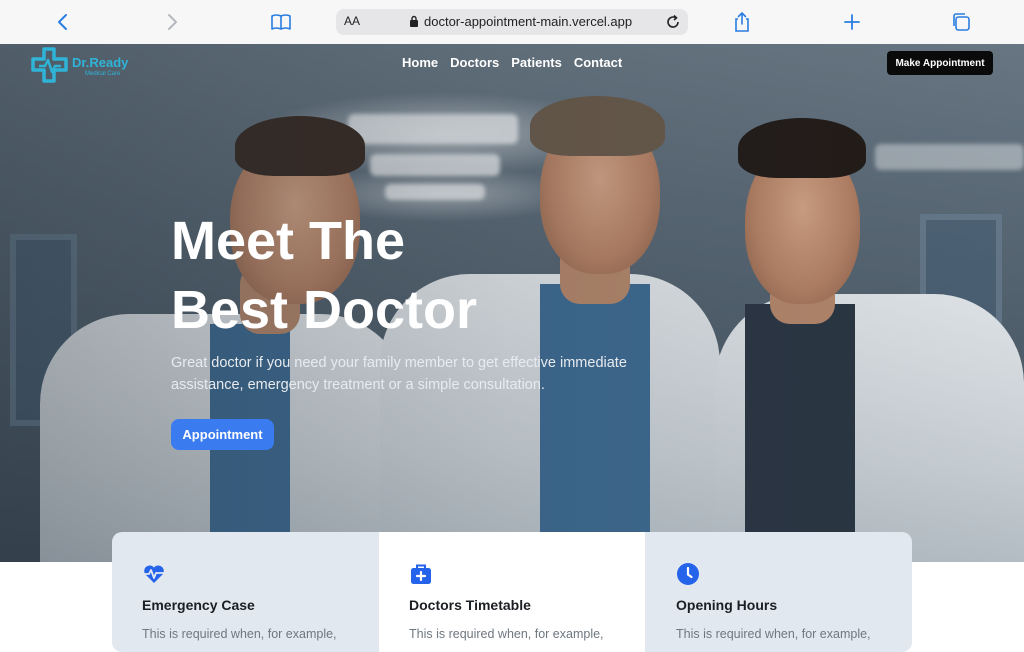 The height and width of the screenshot is (652, 1024). I want to click on tabs-icon, so click(961, 22).